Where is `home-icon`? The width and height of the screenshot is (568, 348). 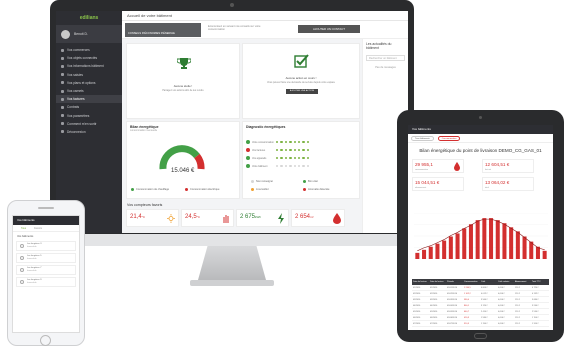
home-icon is located at coordinates (62, 50).